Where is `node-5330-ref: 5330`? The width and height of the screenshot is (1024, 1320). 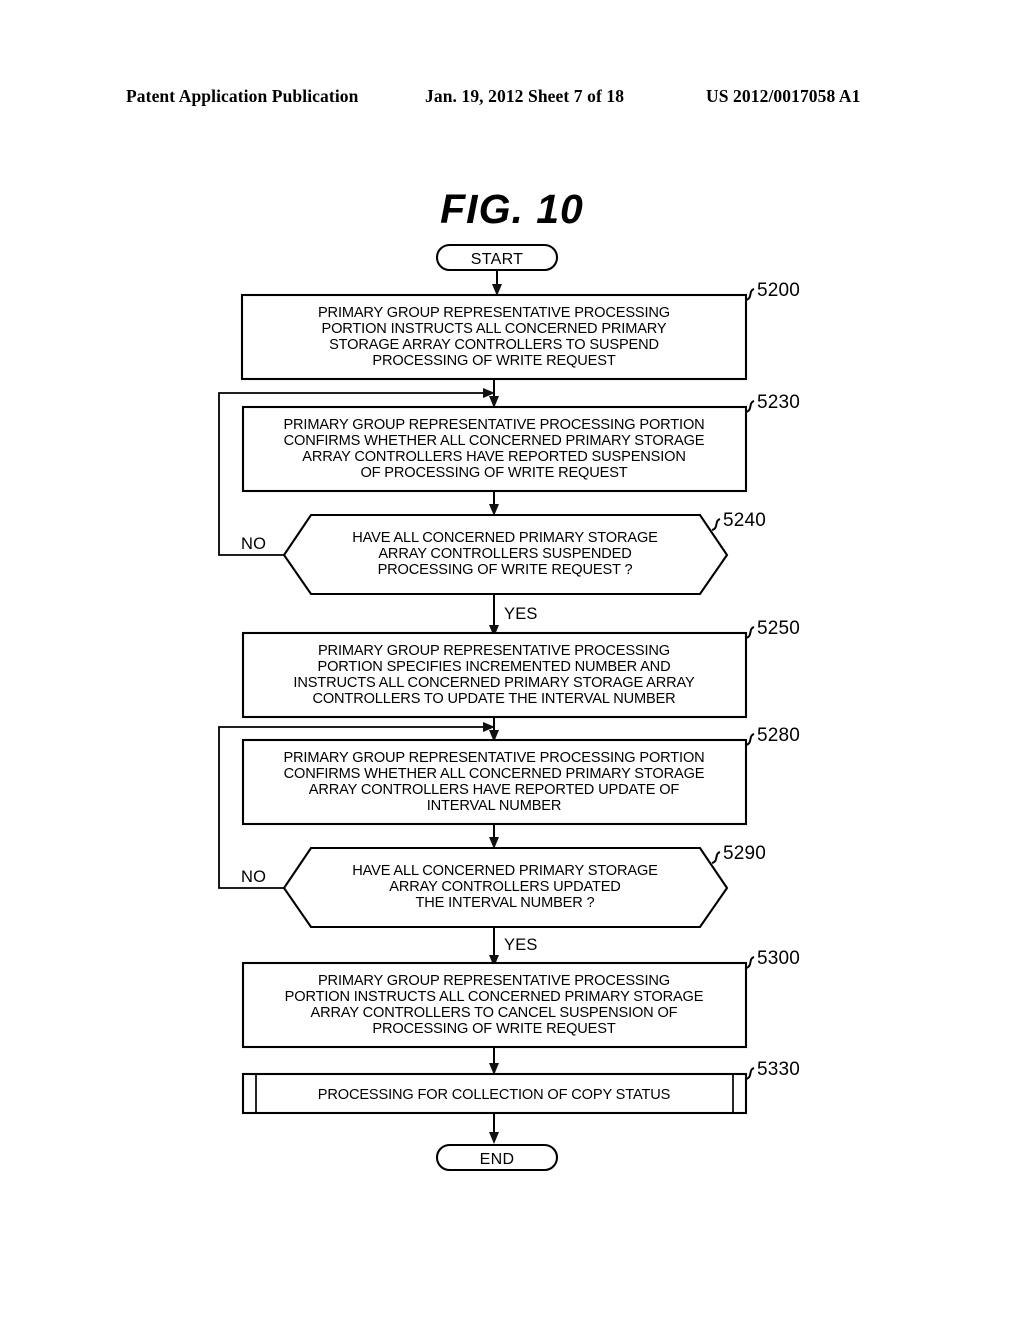
node-5330-ref: 5330 is located at coordinates (778, 1069).